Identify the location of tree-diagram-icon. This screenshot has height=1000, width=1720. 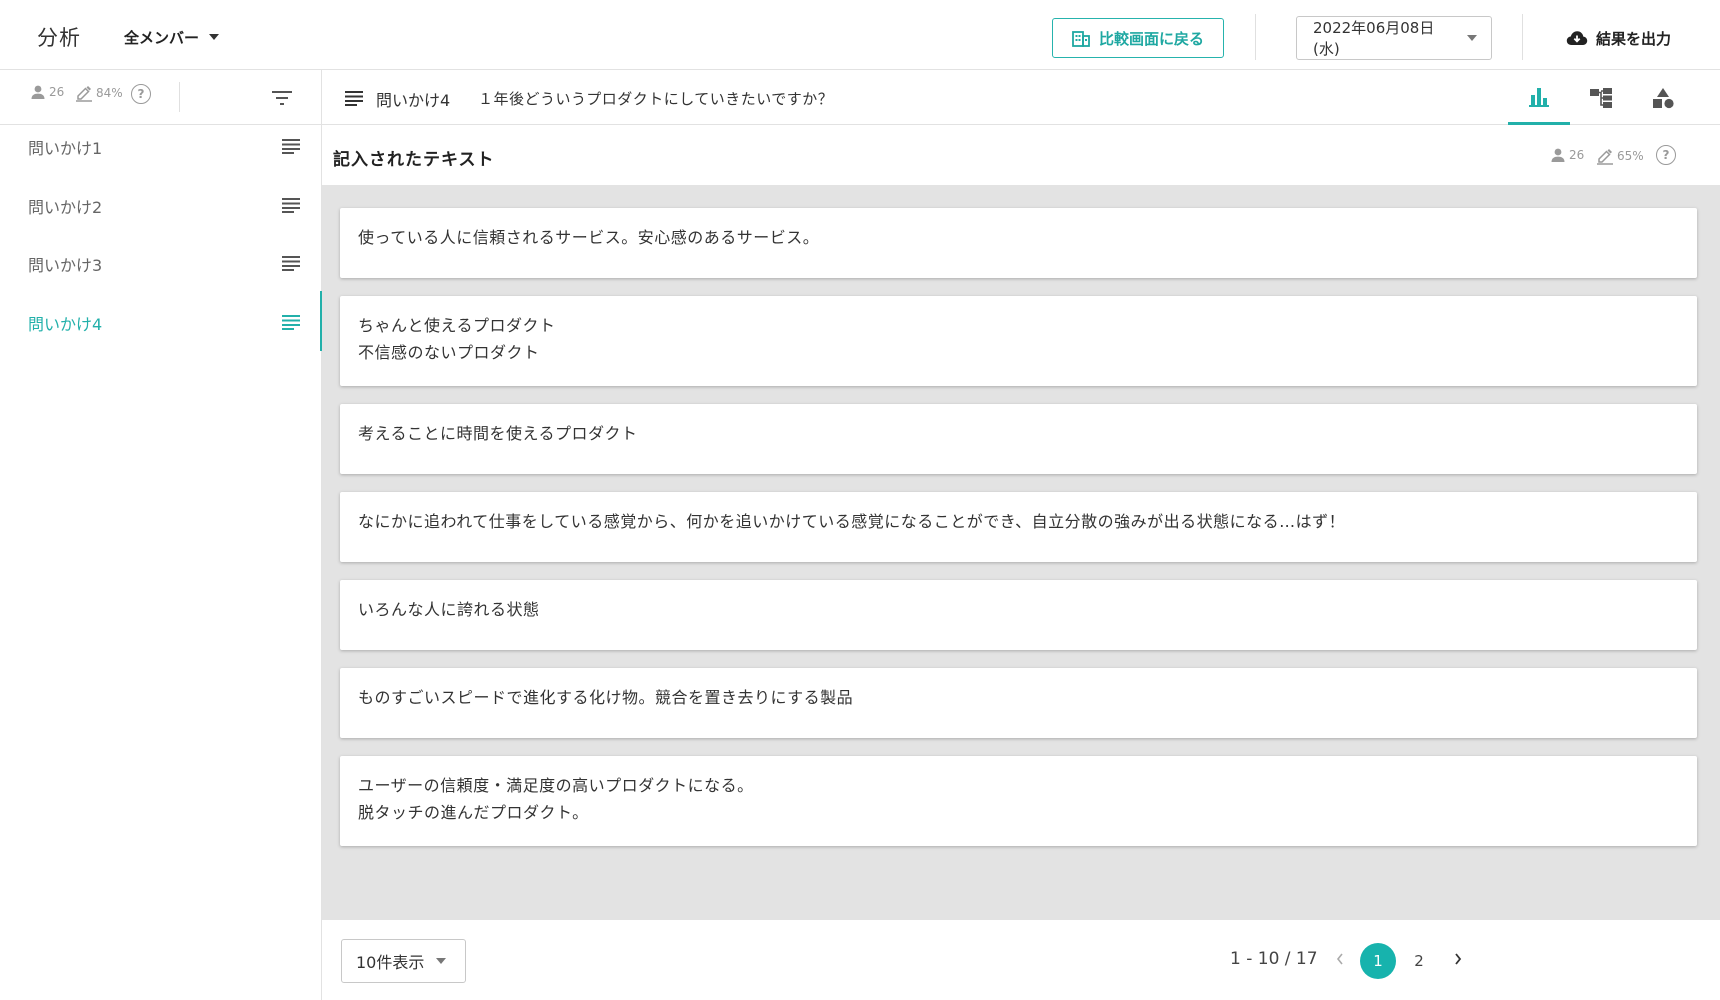
(1601, 97).